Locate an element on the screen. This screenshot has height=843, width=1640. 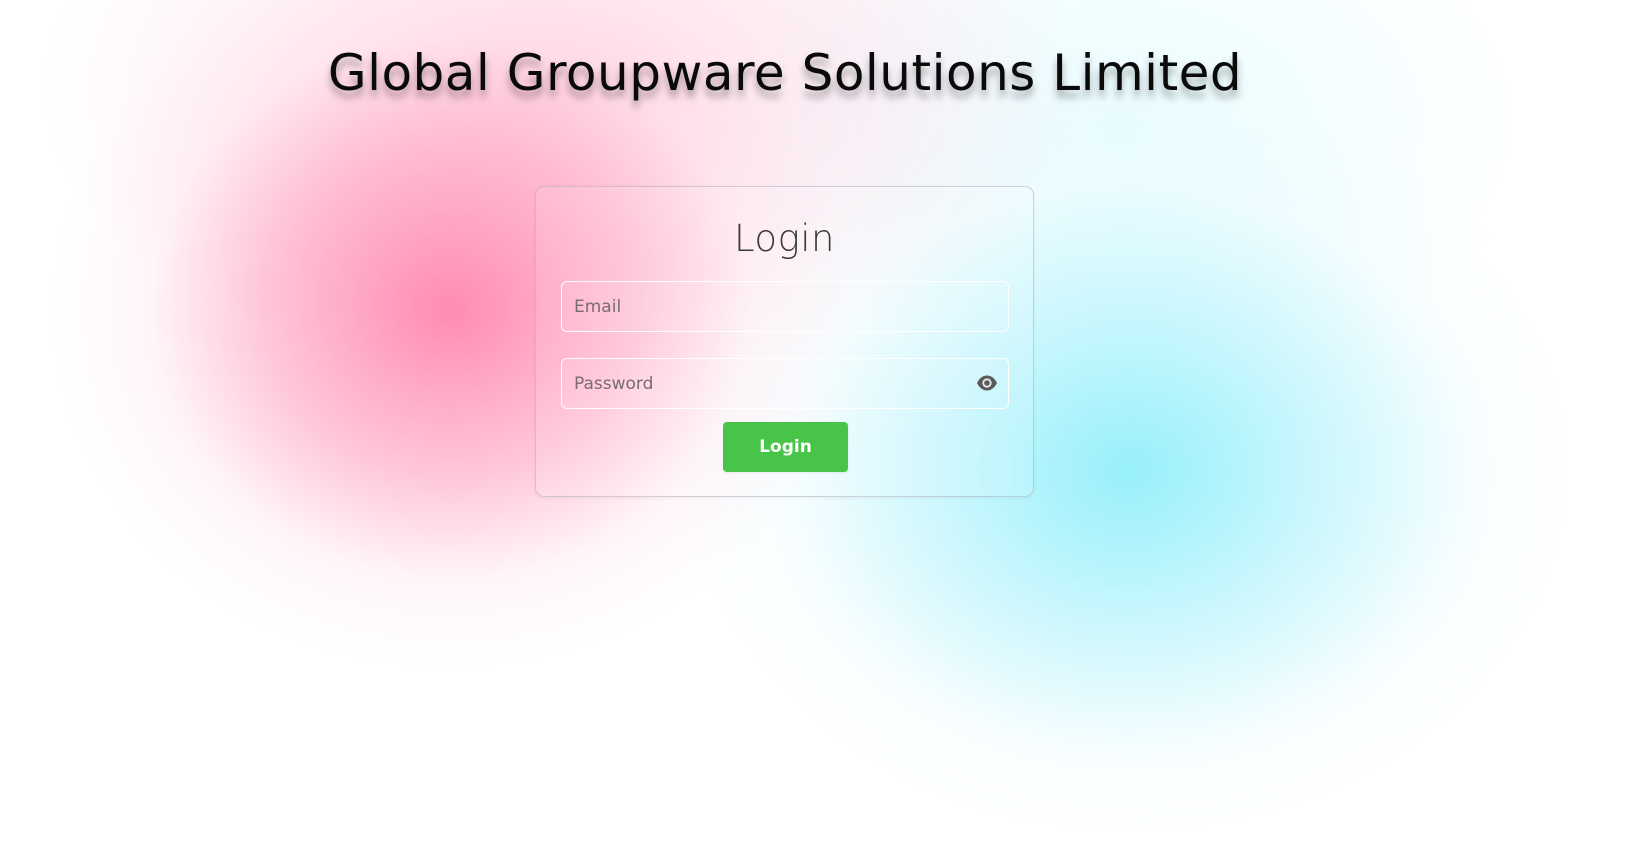
eye-icon is located at coordinates (987, 383).